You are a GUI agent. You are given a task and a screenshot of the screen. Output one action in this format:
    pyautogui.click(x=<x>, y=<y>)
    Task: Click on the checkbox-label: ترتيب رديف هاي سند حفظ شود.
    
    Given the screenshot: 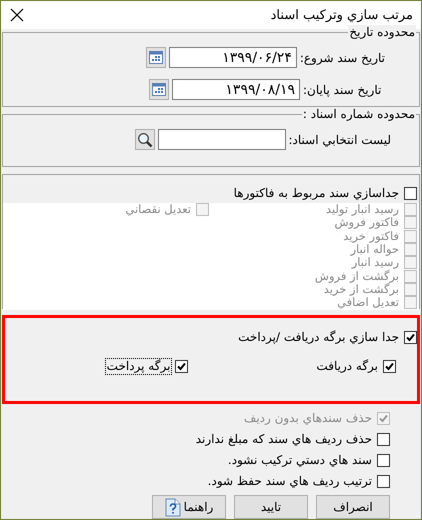 What is the action you would take?
    pyautogui.click(x=289, y=481)
    